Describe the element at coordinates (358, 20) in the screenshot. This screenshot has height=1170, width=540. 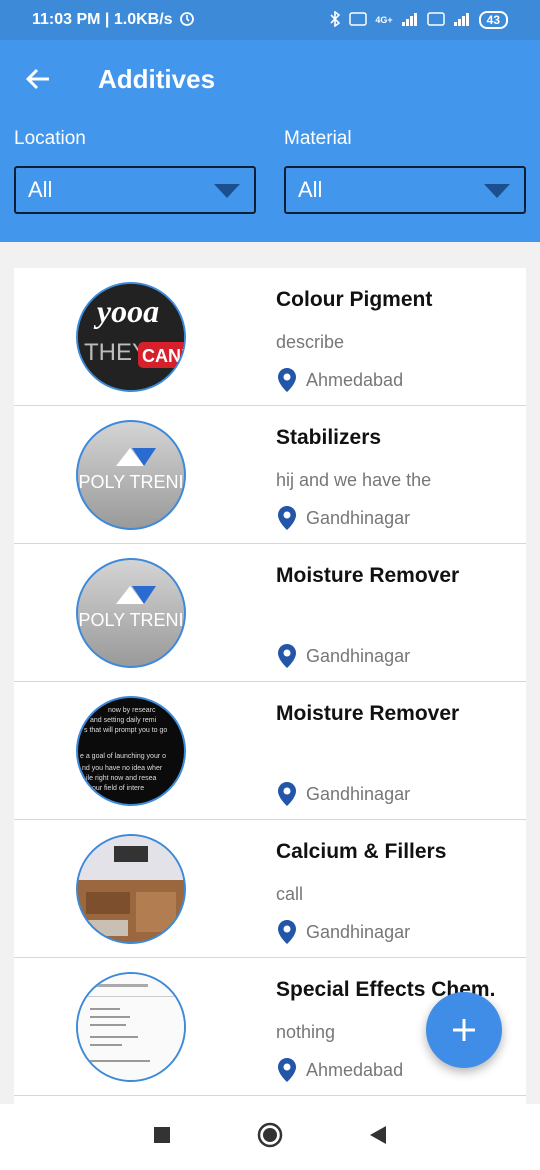
I see `volte-icon` at that location.